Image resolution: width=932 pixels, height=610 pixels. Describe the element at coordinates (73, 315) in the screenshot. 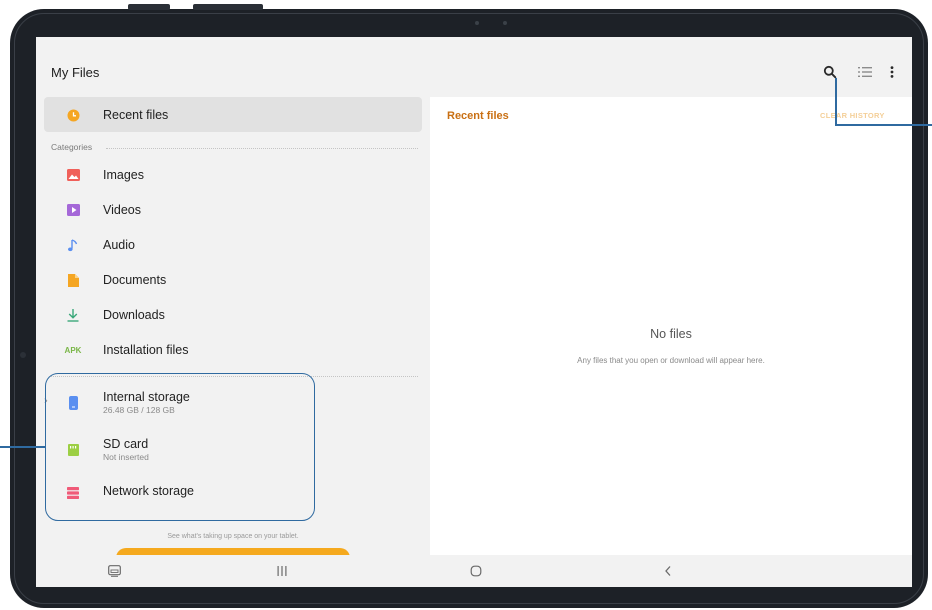

I see `download-icon` at that location.